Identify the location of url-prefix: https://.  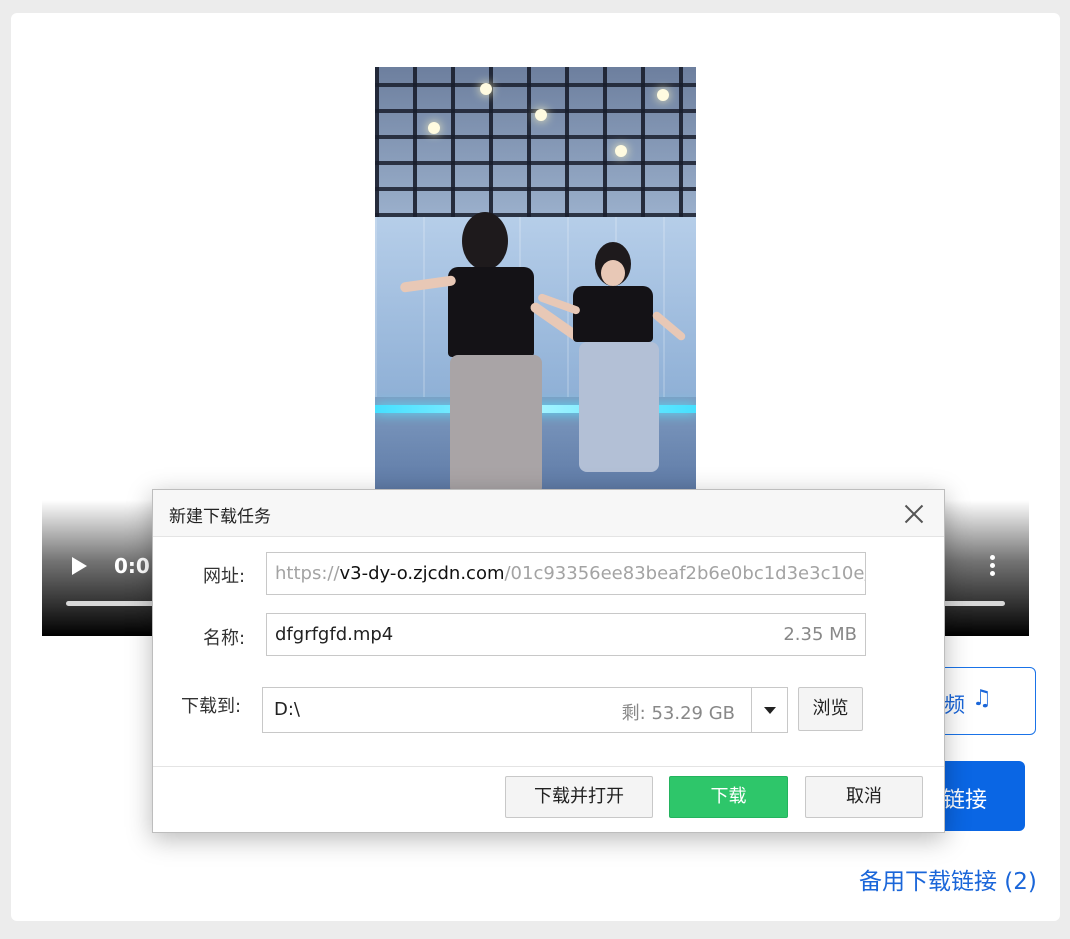
(307, 573).